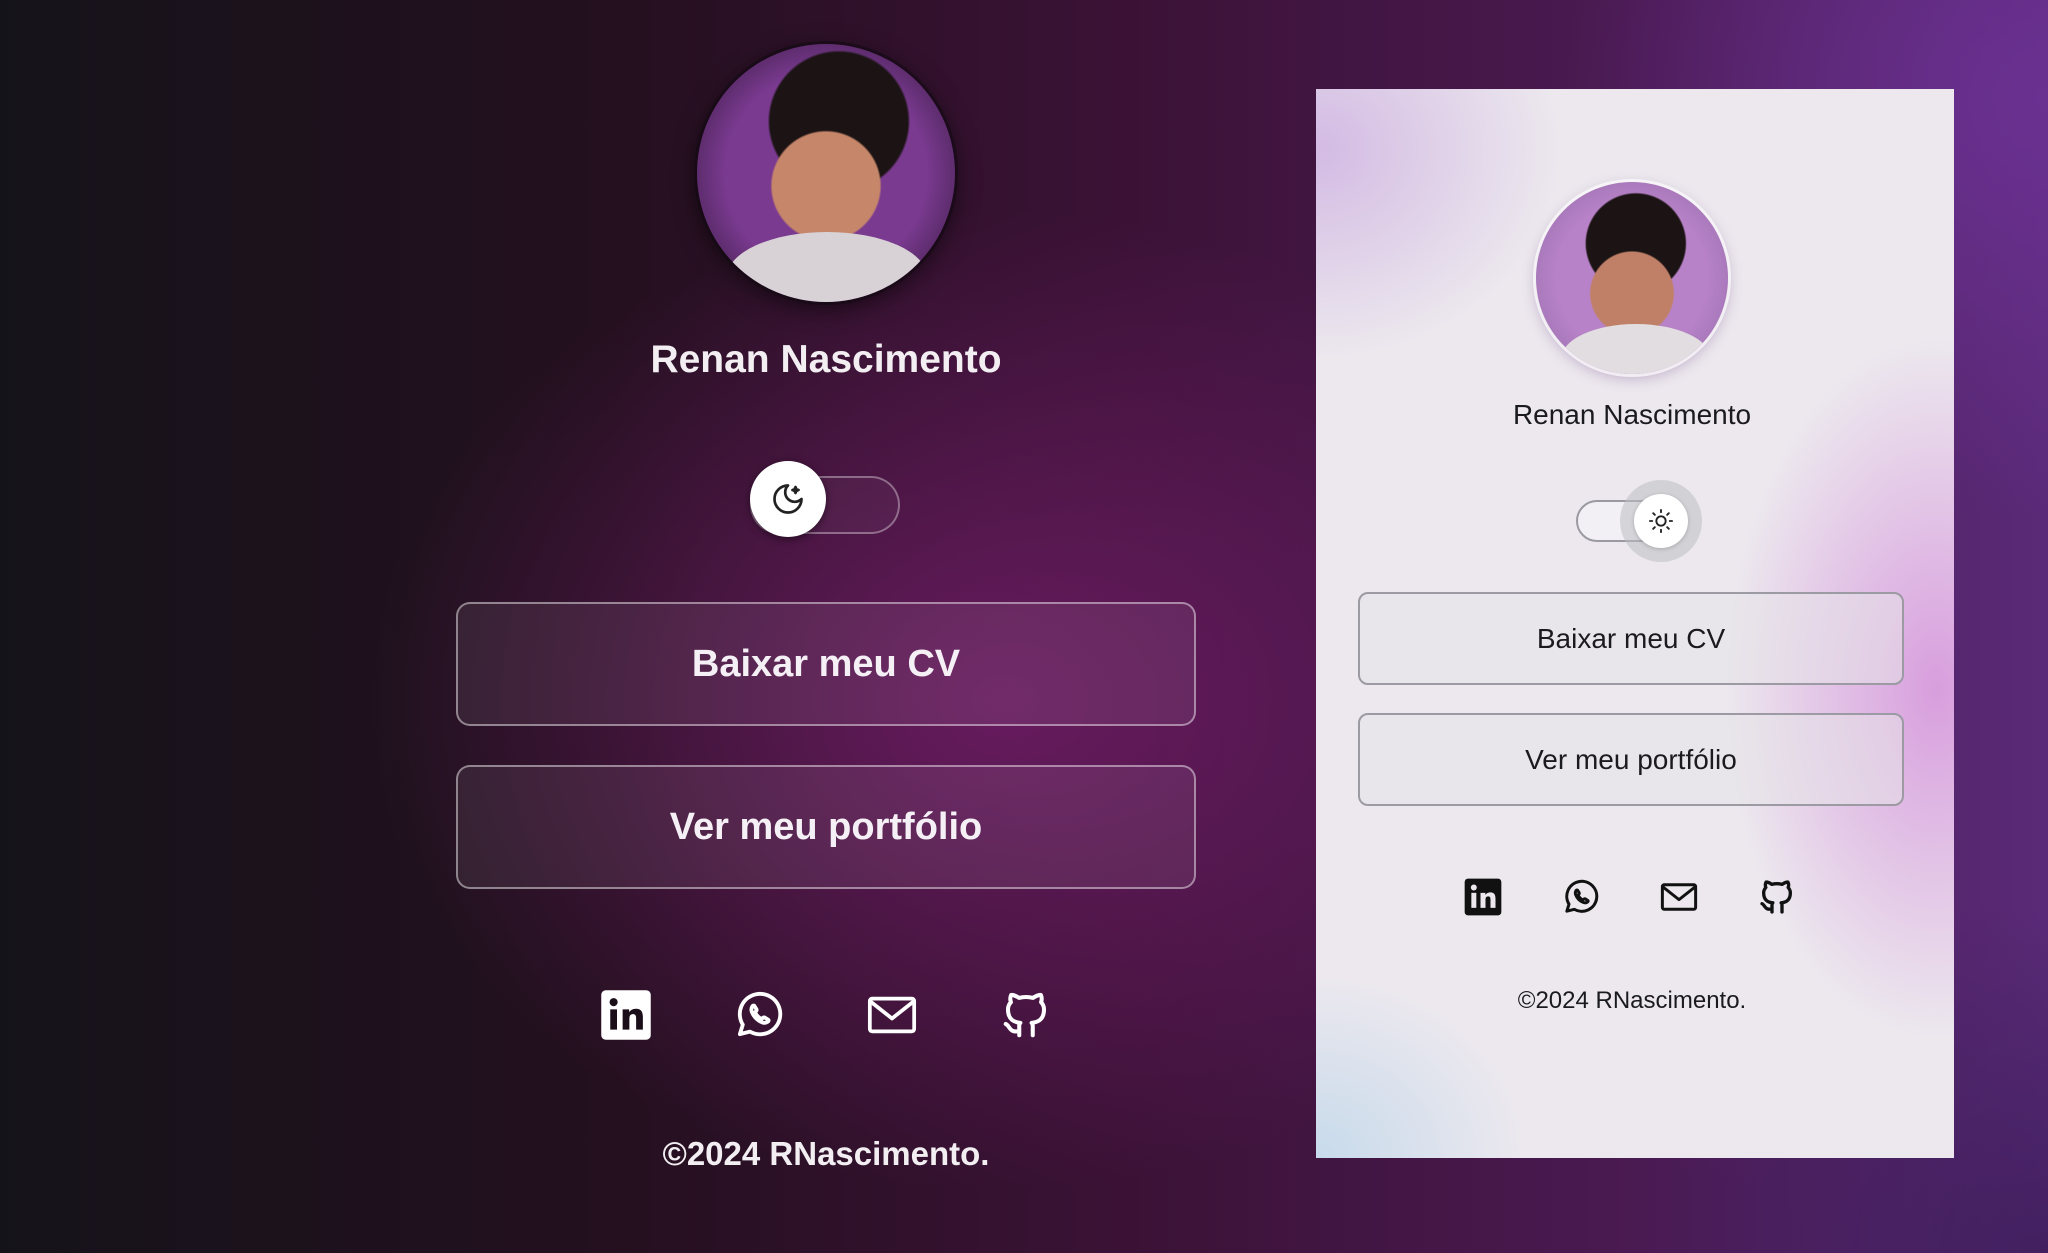 Image resolution: width=2048 pixels, height=1253 pixels. I want to click on moon-stars-icon, so click(788, 499).